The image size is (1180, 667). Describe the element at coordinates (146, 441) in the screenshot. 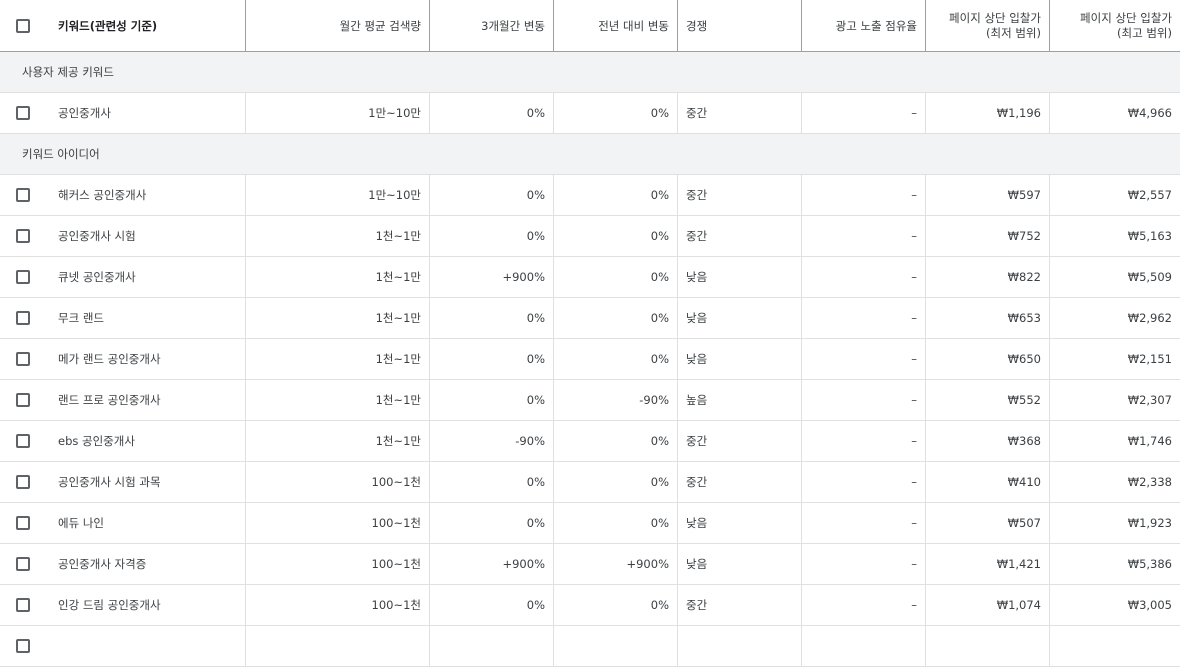

I see `keyword-cell: ebs 공인중개사` at that location.